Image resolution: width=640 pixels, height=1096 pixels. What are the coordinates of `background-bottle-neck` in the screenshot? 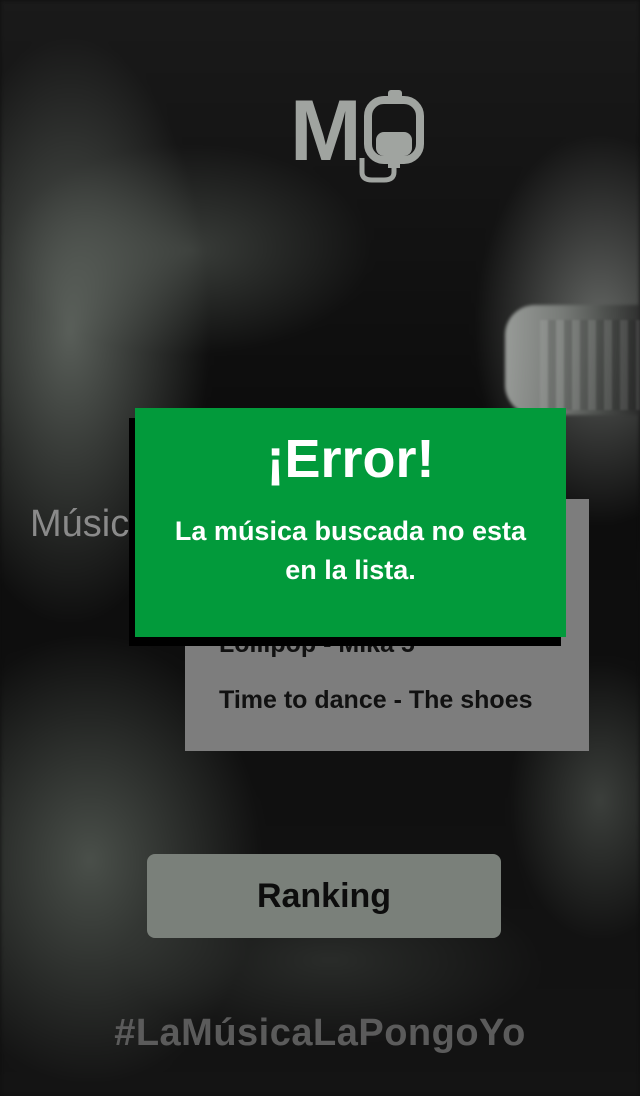 It's located at (590, 365).